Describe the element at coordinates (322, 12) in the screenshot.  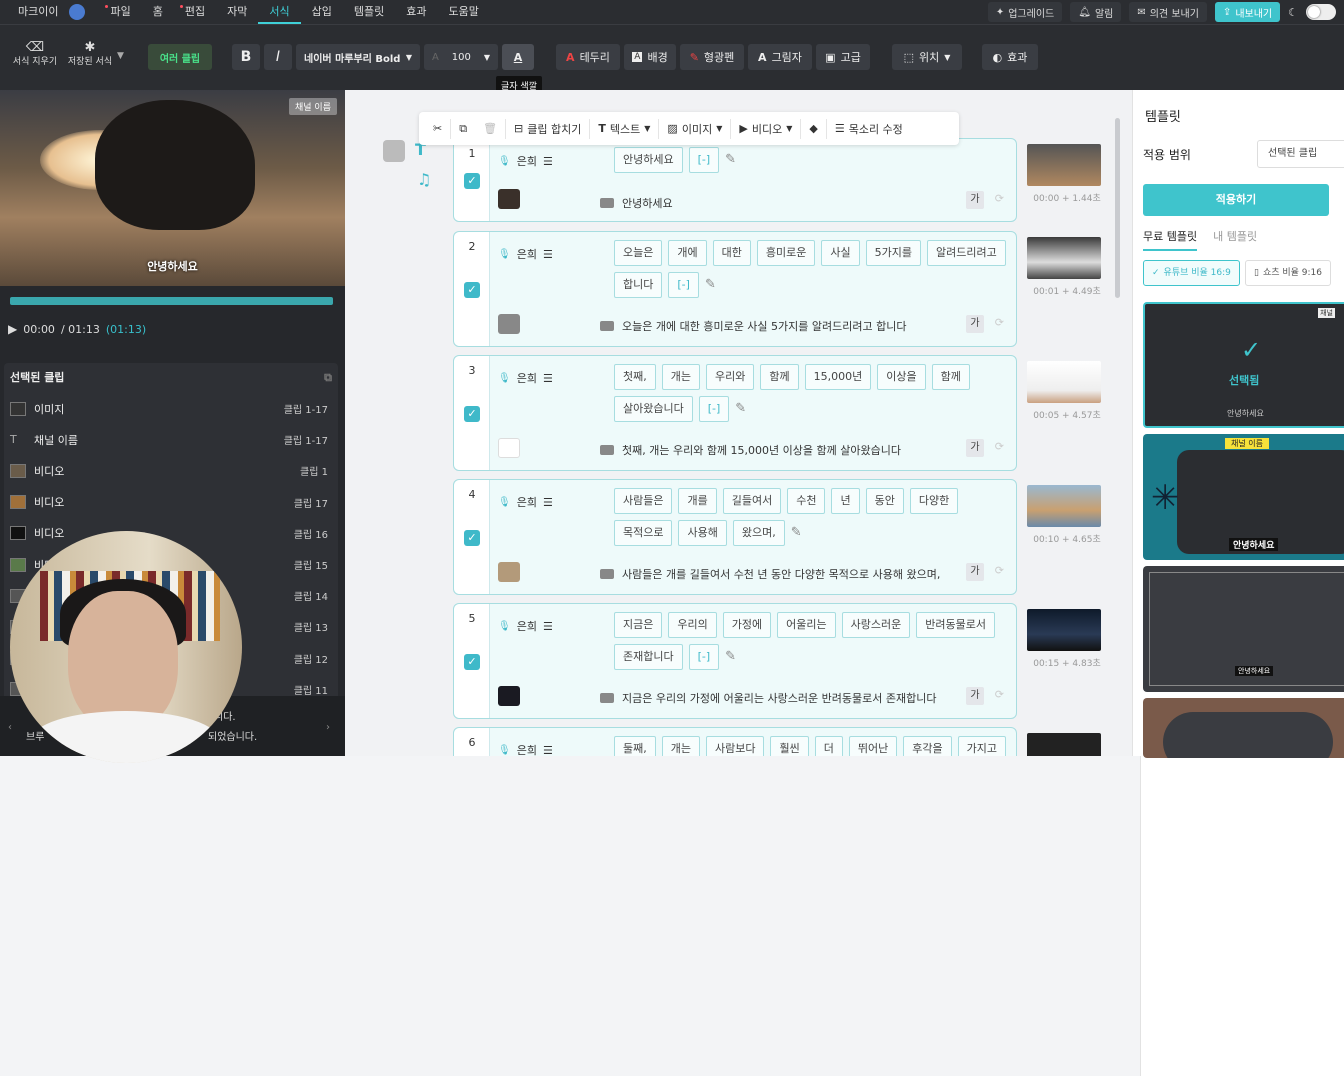
I see `menu-insert: 삽입` at that location.